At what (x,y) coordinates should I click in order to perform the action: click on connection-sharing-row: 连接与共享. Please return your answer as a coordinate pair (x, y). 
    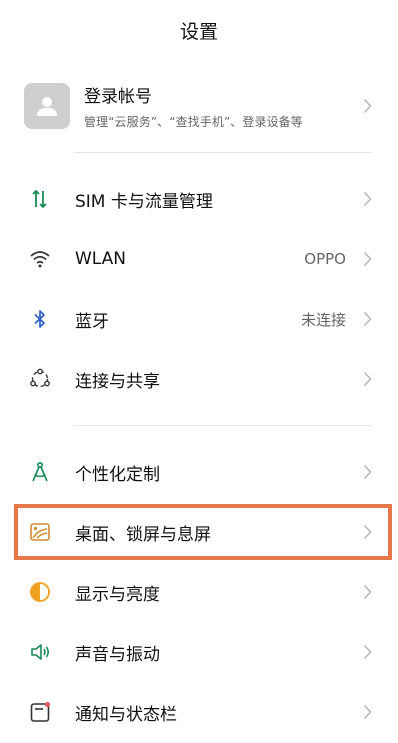
    Looking at the image, I should click on (199, 379).